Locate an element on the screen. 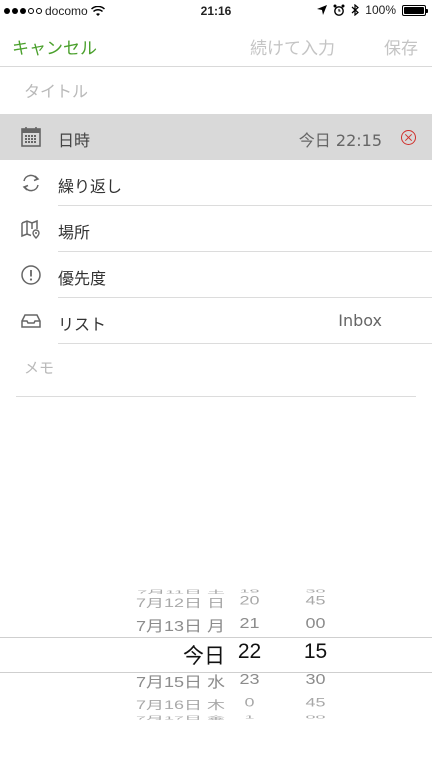 The width and height of the screenshot is (432, 768). picker-row: 7月12日 日 20 45 is located at coordinates (216, 603).